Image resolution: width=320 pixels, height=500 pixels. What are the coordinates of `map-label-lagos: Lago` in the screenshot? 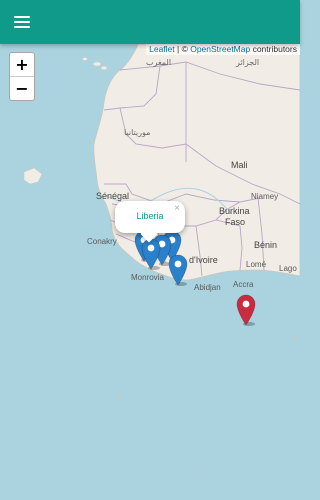 It's located at (288, 268).